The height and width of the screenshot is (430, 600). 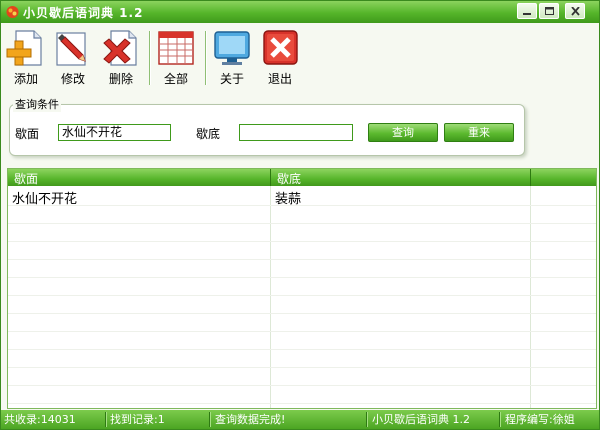 I want to click on status-author: 程序编写:徐姐, so click(x=540, y=419).